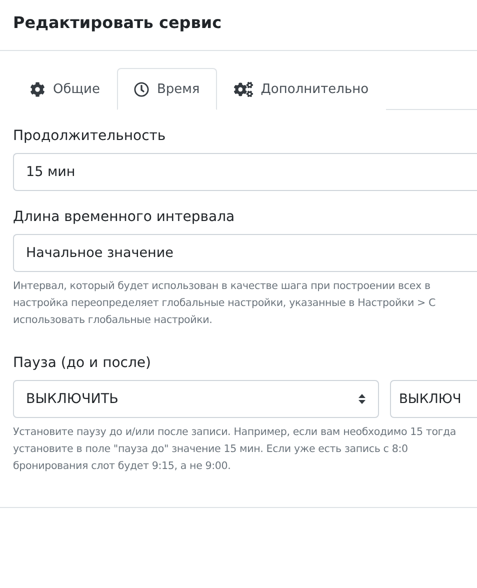  Describe the element at coordinates (225, 303) in the screenshot. I see `help-text: Интервал, который будет использован в качестве шага при построении всех в настройка переопределяет глобальные настройки, указанные в Настройки > С использовать глобальные настройки.` at that location.